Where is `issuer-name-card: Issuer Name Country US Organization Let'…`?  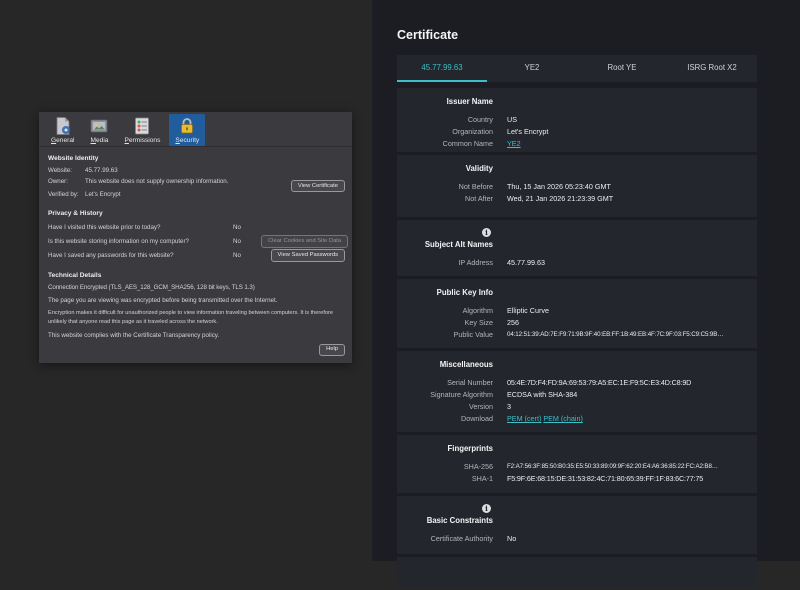
issuer-name-card: Issuer Name Country US Organization Let'… is located at coordinates (577, 120).